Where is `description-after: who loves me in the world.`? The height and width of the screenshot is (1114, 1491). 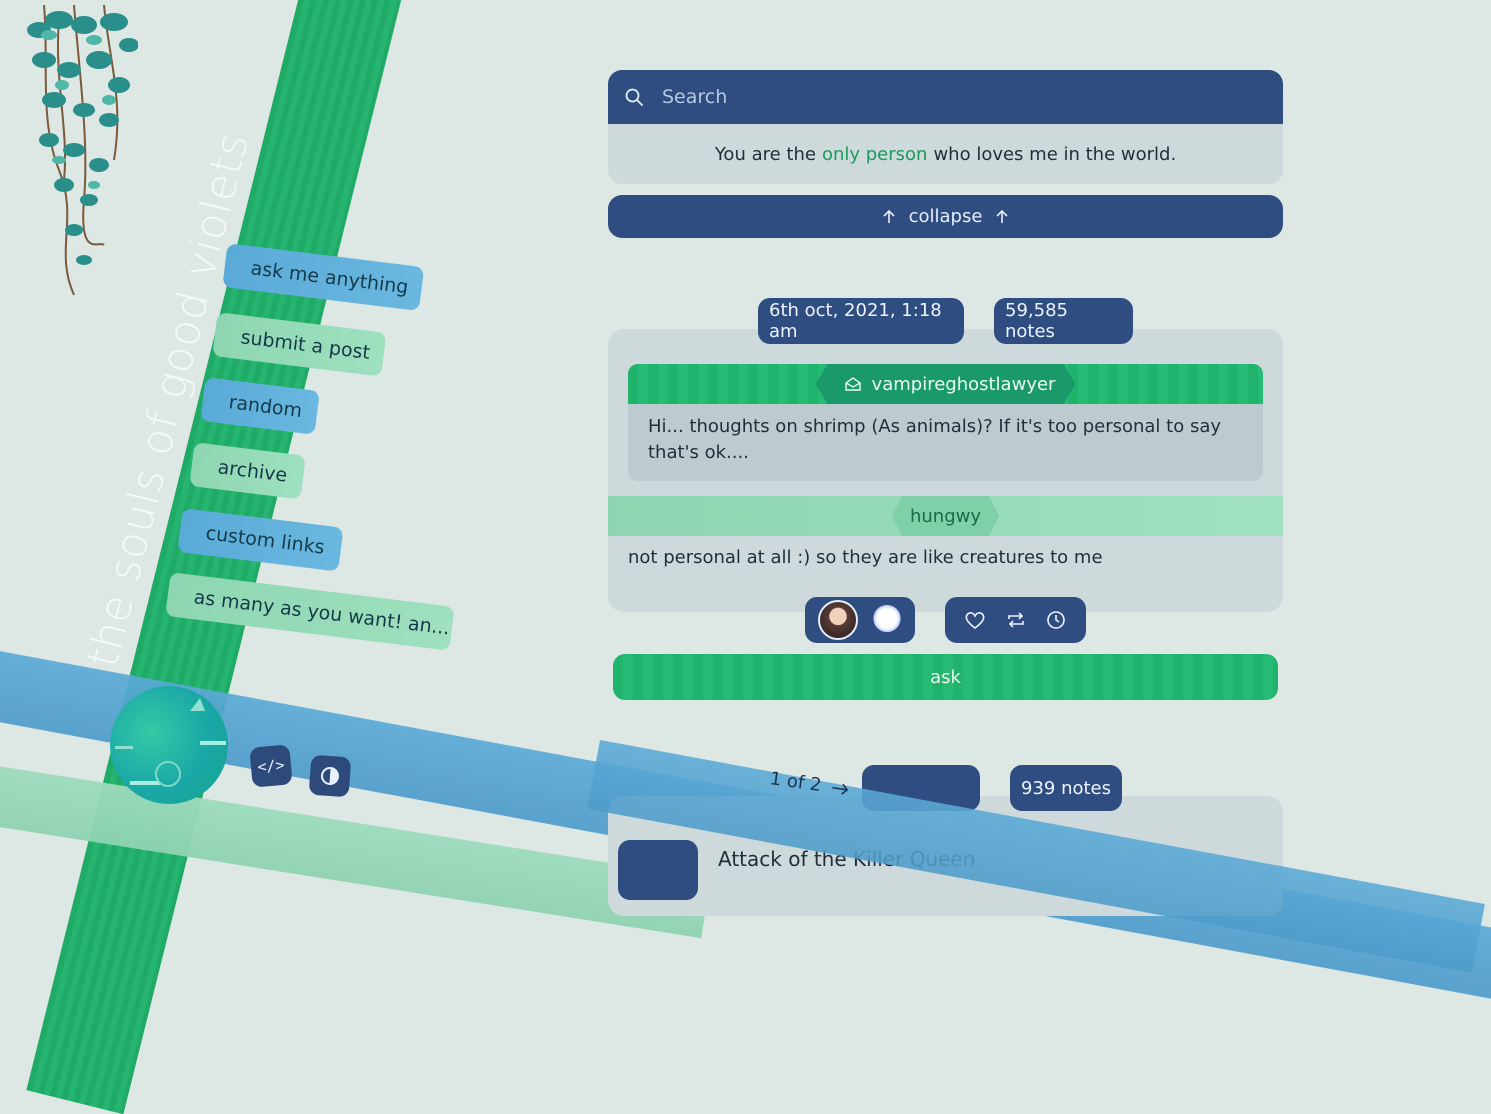 description-after: who loves me in the world. is located at coordinates (1055, 154).